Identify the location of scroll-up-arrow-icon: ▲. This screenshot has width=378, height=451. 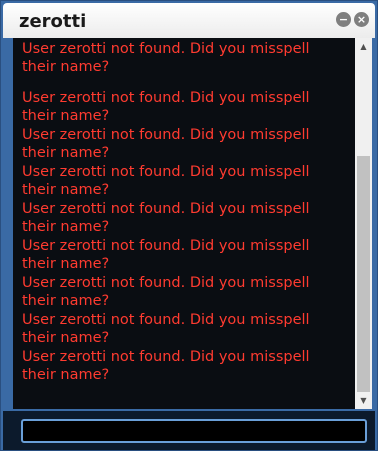
(363, 46).